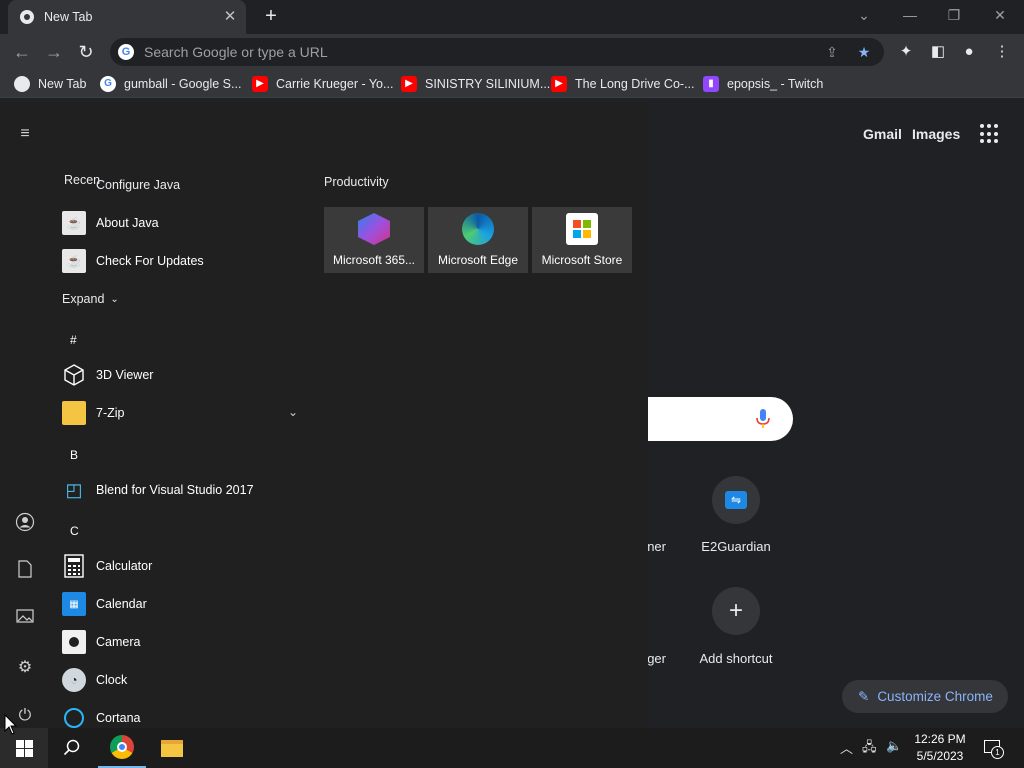 Image resolution: width=1024 pixels, height=768 pixels. I want to click on pencil-icon: ✎, so click(864, 696).